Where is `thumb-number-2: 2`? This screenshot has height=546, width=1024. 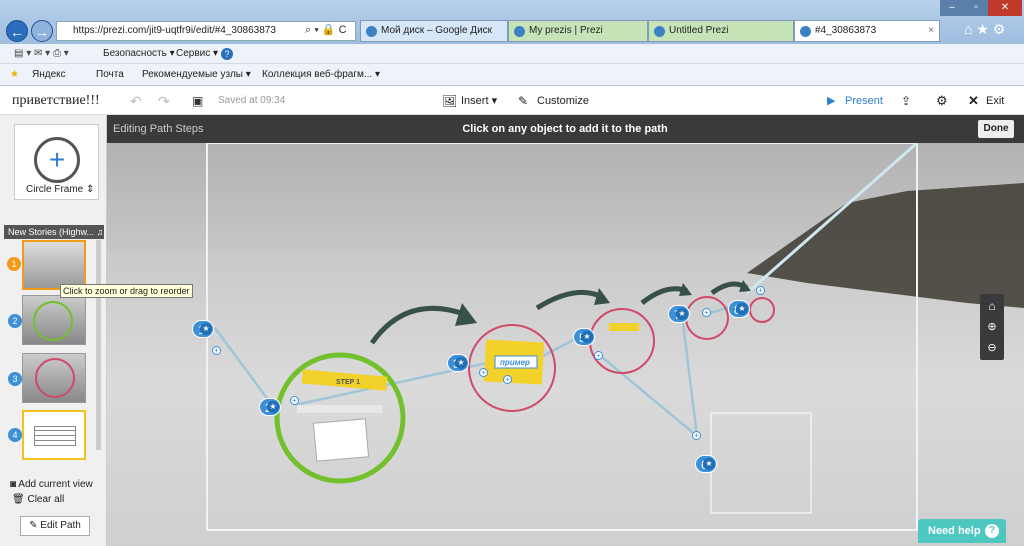 thumb-number-2: 2 is located at coordinates (15, 321).